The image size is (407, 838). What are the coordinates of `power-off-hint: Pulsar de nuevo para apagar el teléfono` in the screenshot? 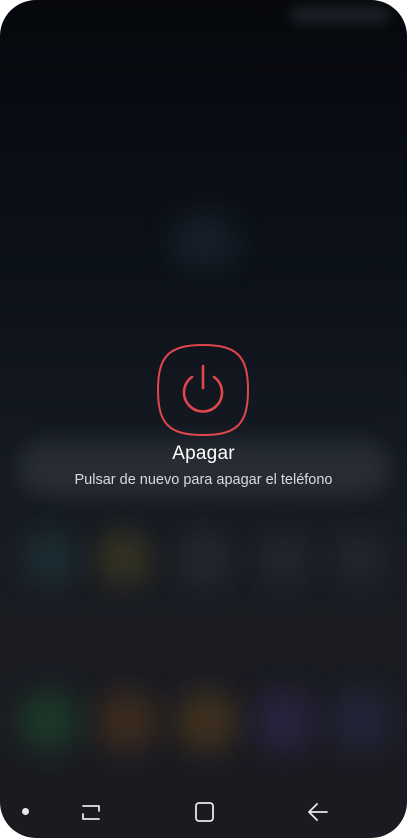 It's located at (203, 480).